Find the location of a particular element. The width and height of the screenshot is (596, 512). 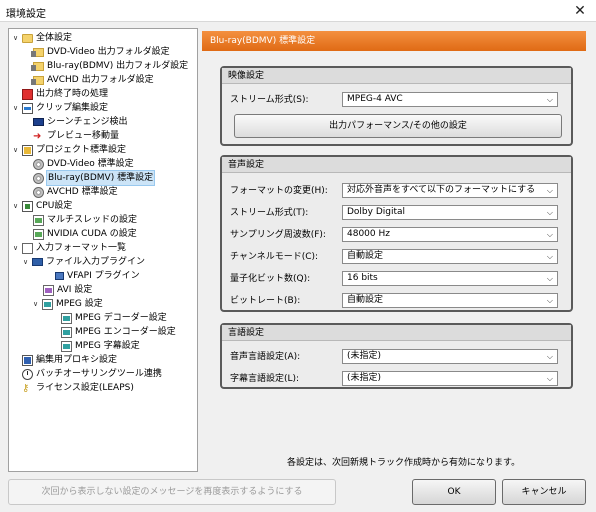

tree-item-avi: AVI 設定 is located at coordinates (66, 290).